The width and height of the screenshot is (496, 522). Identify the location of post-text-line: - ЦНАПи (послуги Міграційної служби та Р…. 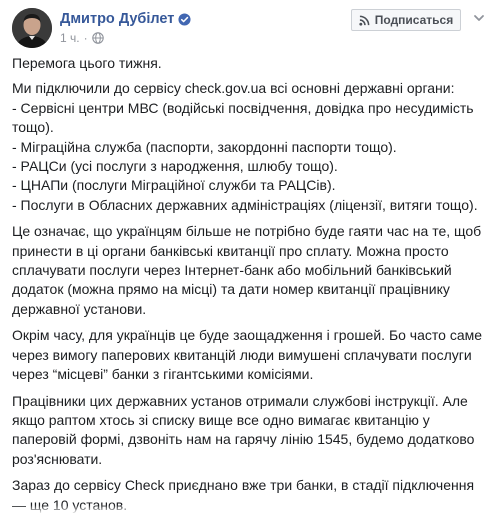
(174, 185).